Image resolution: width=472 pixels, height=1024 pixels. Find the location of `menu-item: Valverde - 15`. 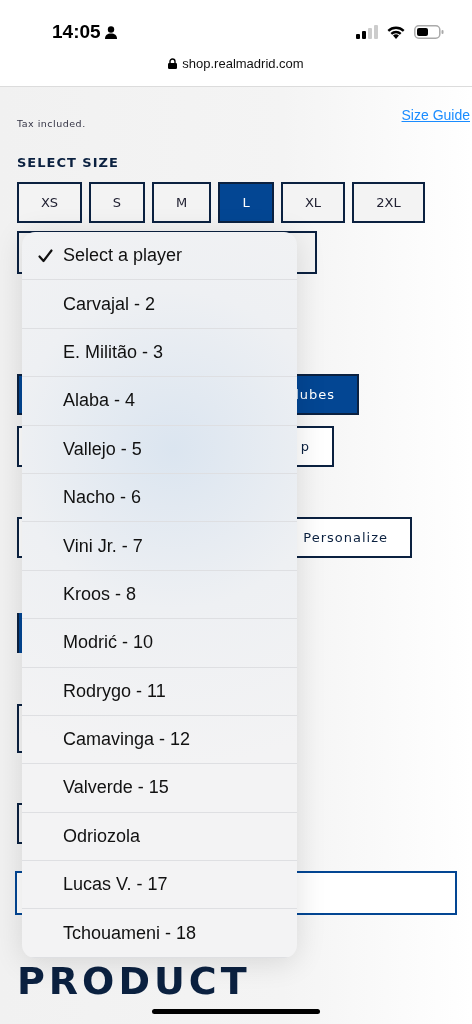

menu-item: Valverde - 15 is located at coordinates (159, 788).